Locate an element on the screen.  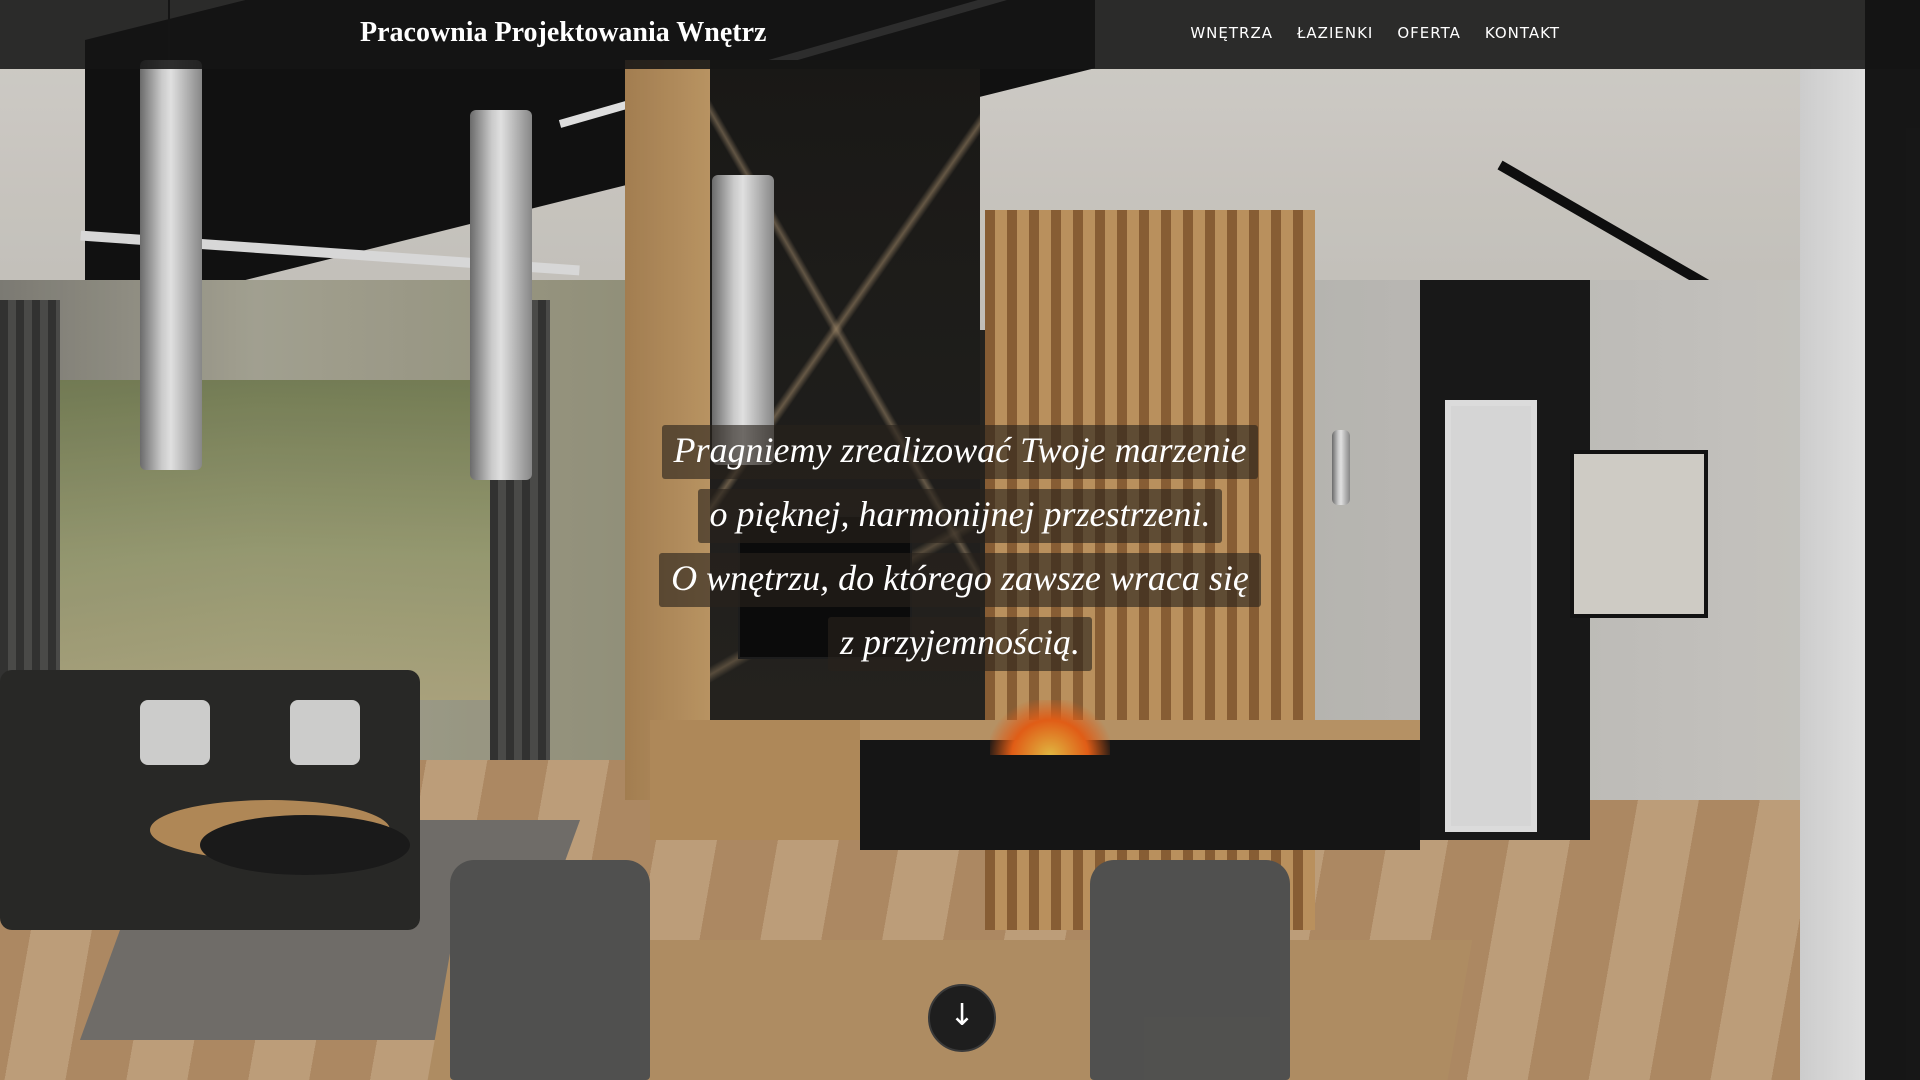
arrow-down-icon: ↓ is located at coordinates (962, 1015).